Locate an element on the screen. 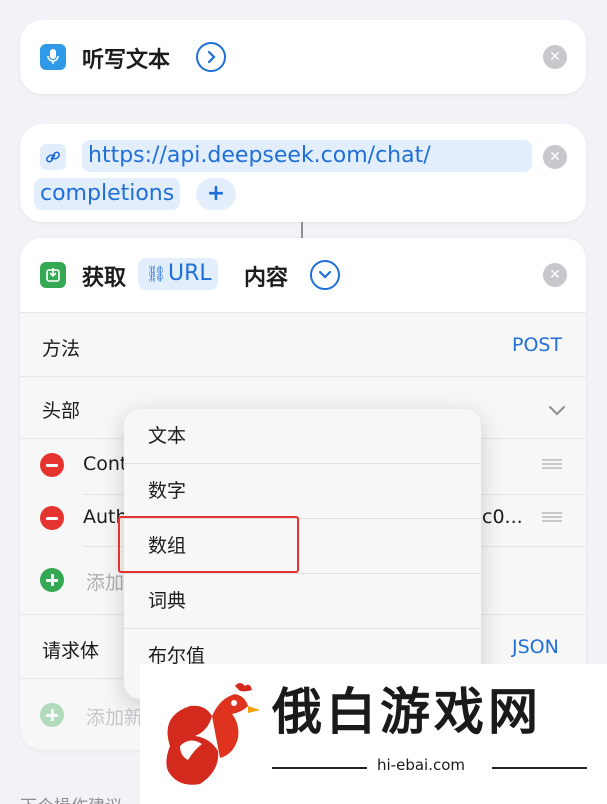 The width and height of the screenshot is (607, 804). connector-line is located at coordinates (302, 230).